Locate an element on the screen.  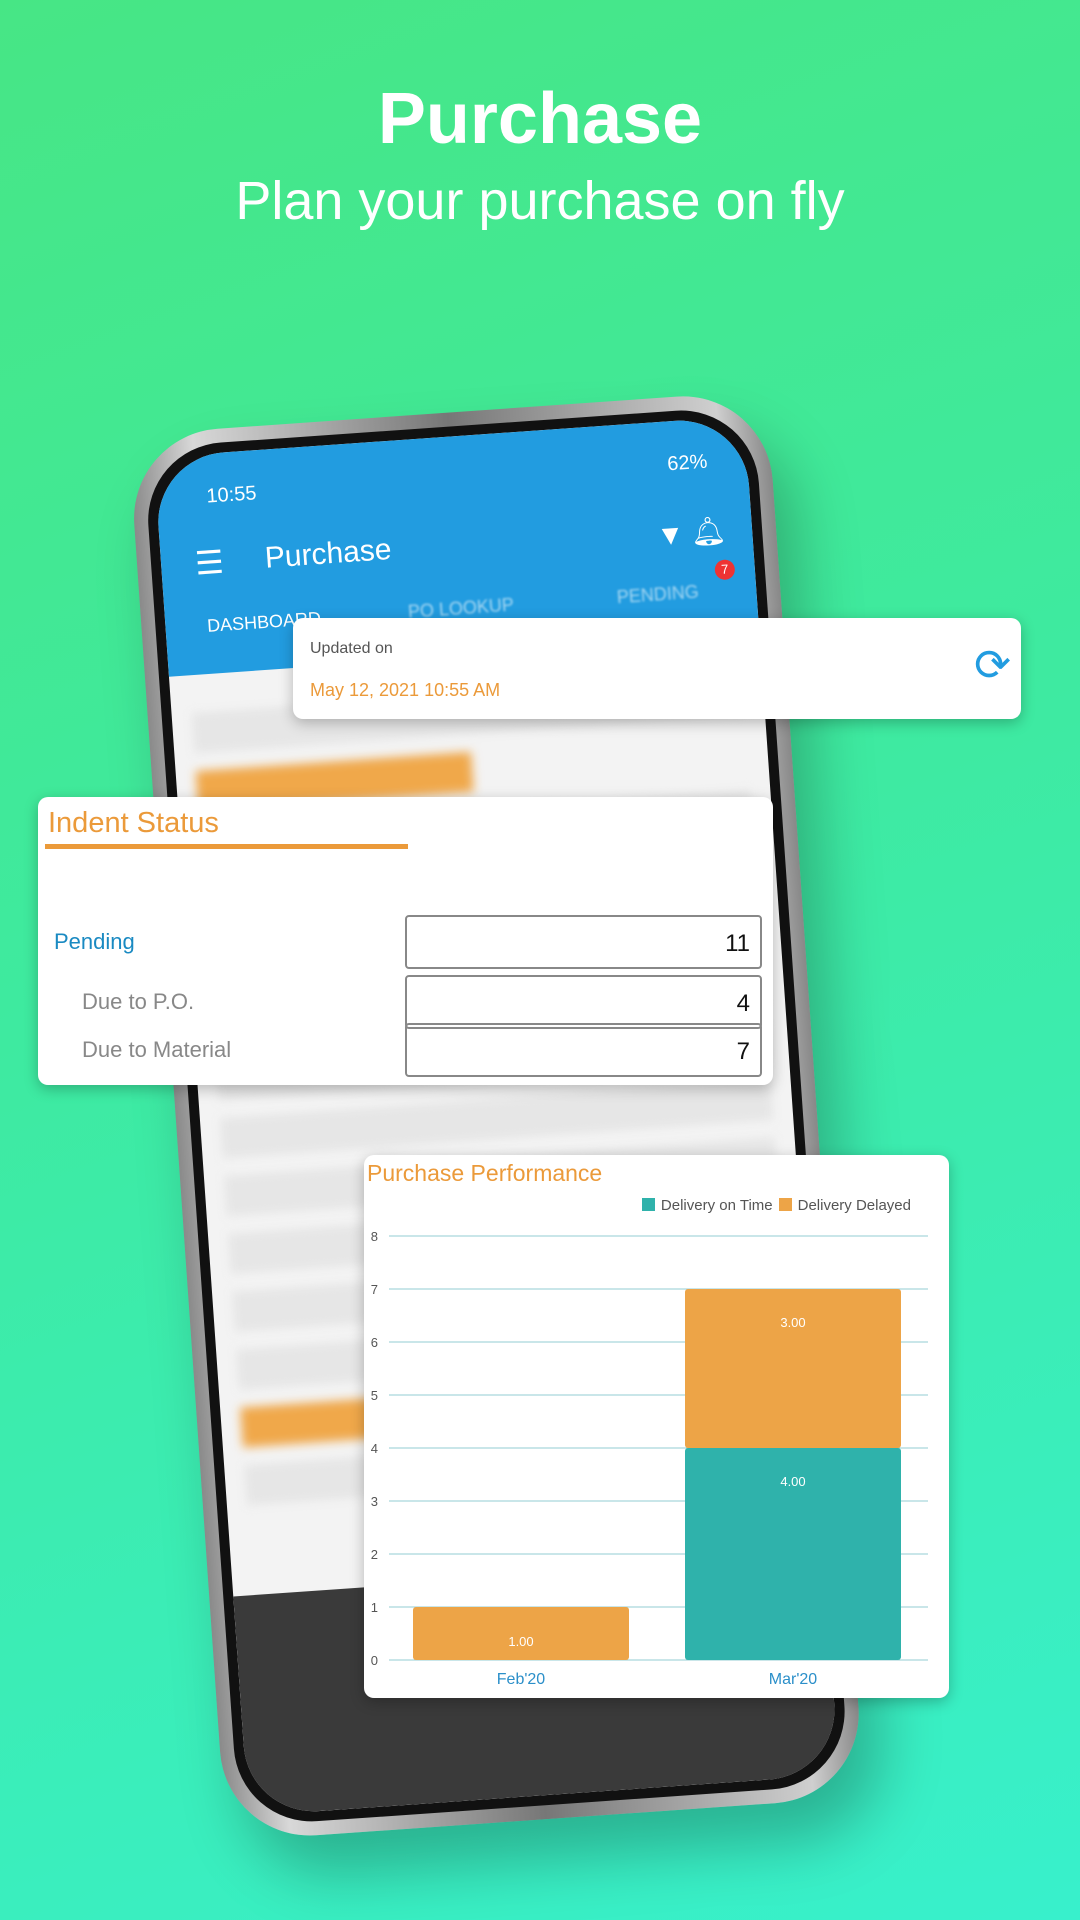
filter-icon: ▼ is located at coordinates (671, 535).